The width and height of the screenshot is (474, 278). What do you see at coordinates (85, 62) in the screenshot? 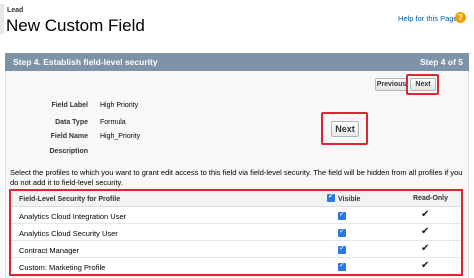
I see `step-title: Step 4. Establish field-level security` at bounding box center [85, 62].